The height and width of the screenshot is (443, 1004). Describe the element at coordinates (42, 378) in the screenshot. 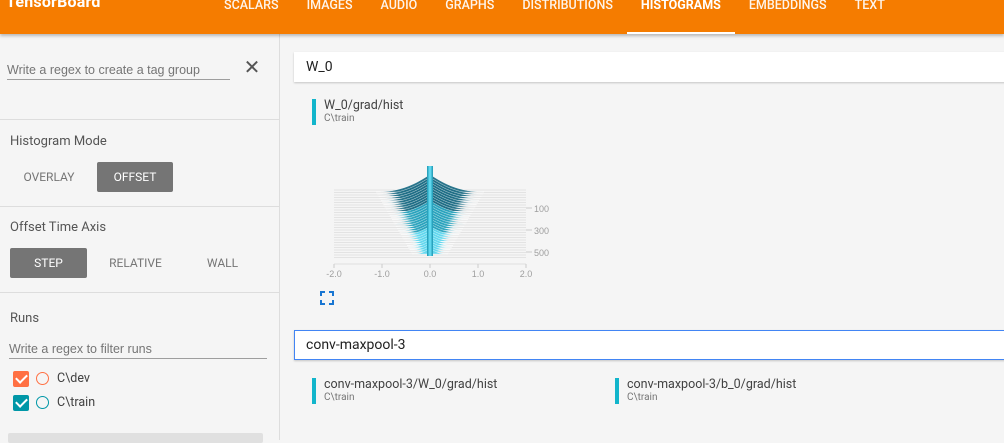

I see `run-color-radio-dev` at that location.